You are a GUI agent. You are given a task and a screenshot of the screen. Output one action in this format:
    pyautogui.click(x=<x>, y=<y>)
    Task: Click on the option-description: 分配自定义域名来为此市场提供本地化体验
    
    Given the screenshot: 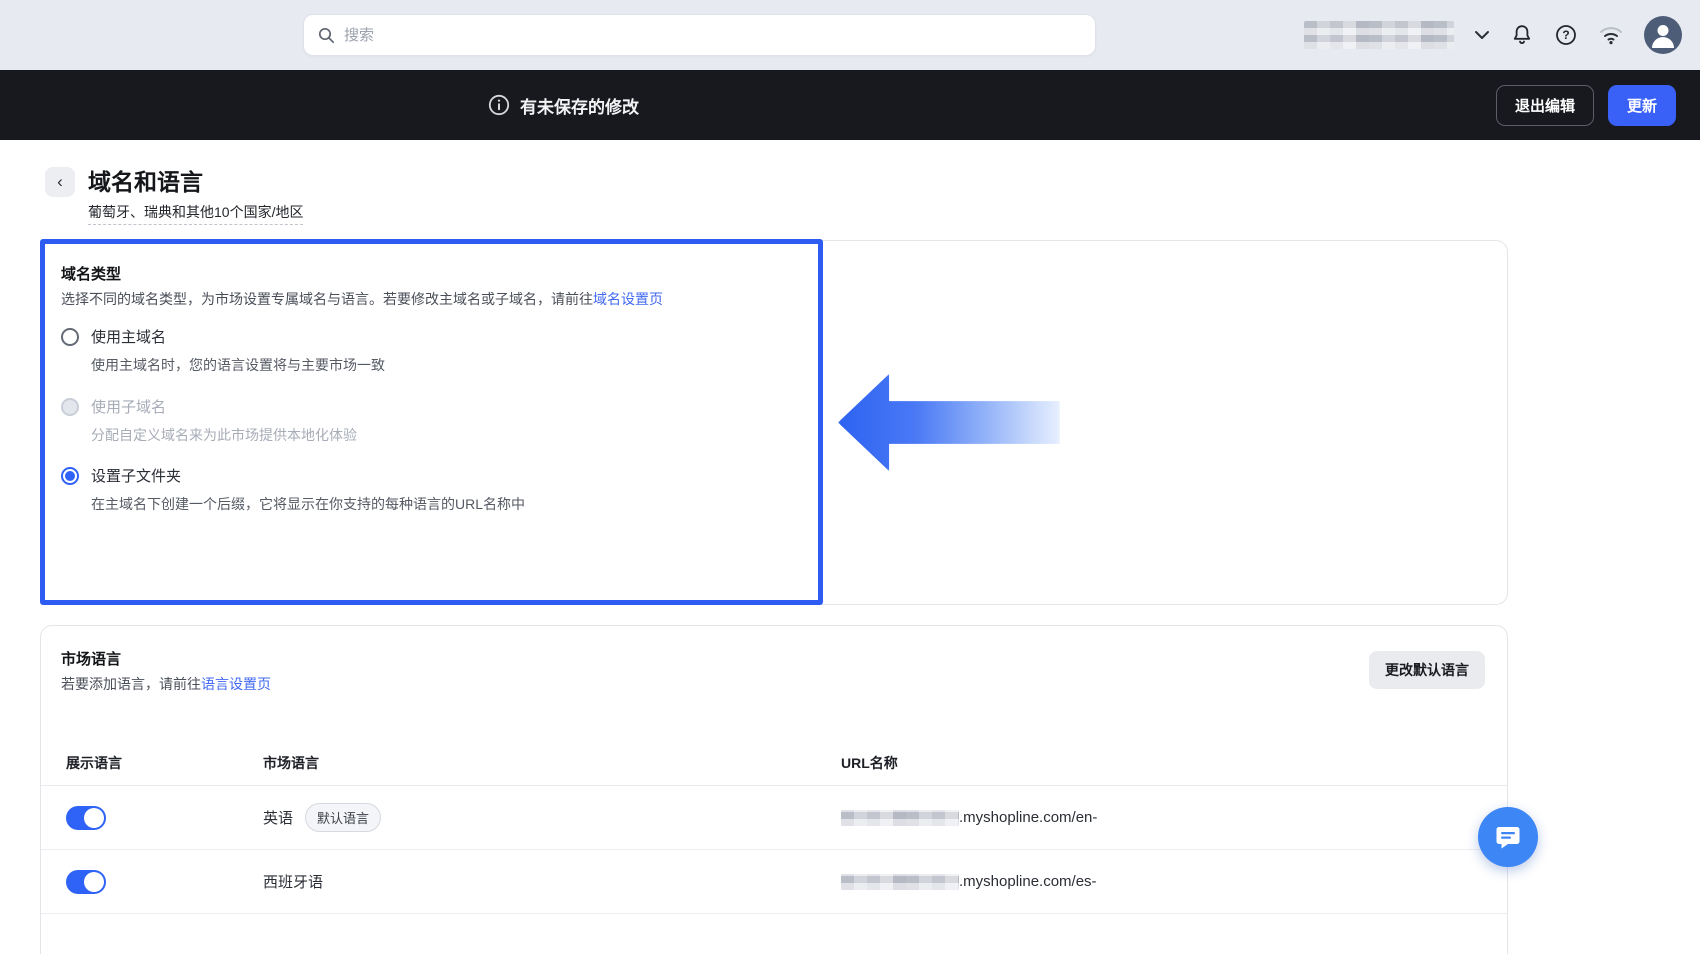 What is the action you would take?
    pyautogui.click(x=224, y=435)
    